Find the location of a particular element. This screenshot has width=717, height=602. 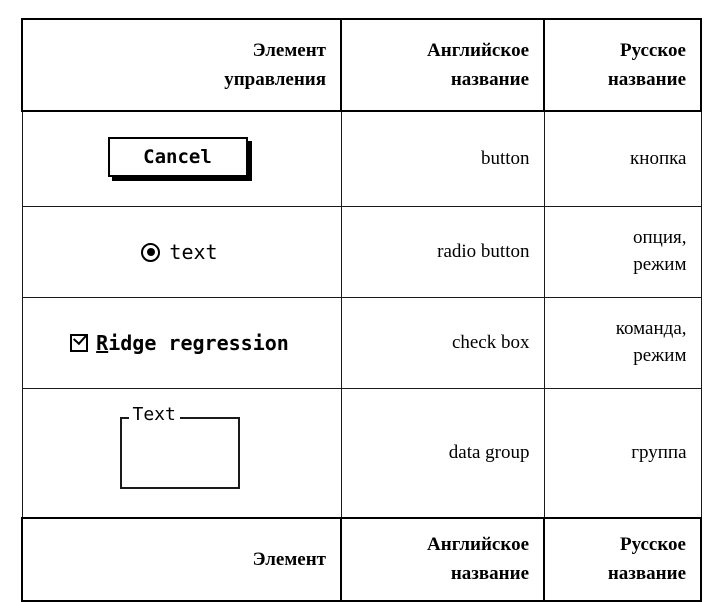

header-control-line1: Элемент is located at coordinates (289, 50).